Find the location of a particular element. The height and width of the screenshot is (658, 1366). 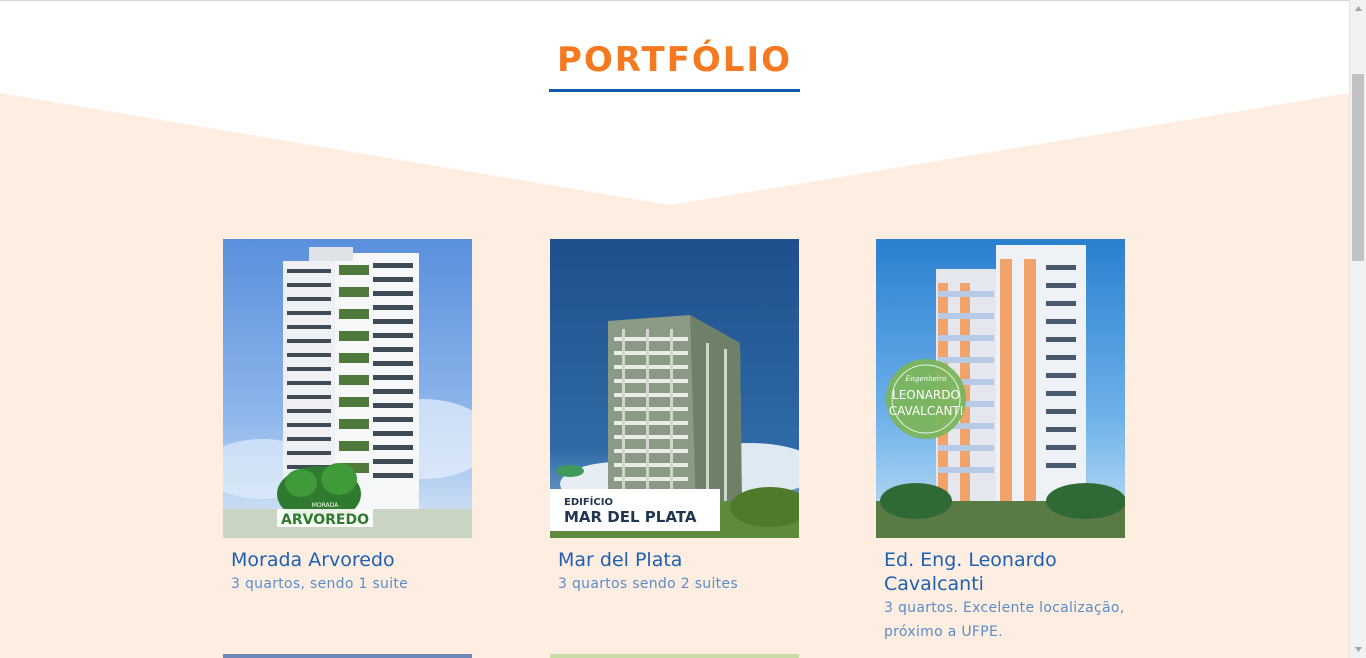

morada-logo-line2: ARVOREDO is located at coordinates (325, 520).